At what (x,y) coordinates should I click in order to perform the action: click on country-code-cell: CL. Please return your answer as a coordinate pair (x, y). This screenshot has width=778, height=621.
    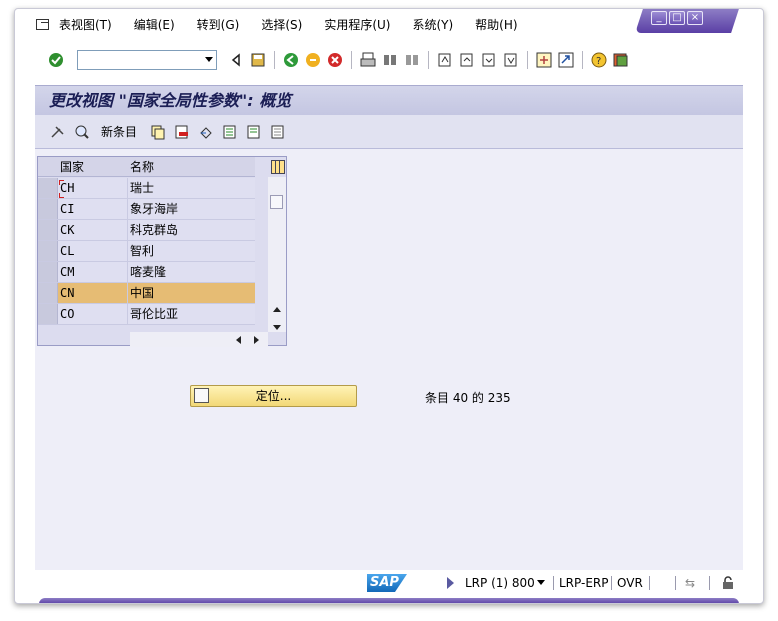
    Looking at the image, I should click on (94, 251).